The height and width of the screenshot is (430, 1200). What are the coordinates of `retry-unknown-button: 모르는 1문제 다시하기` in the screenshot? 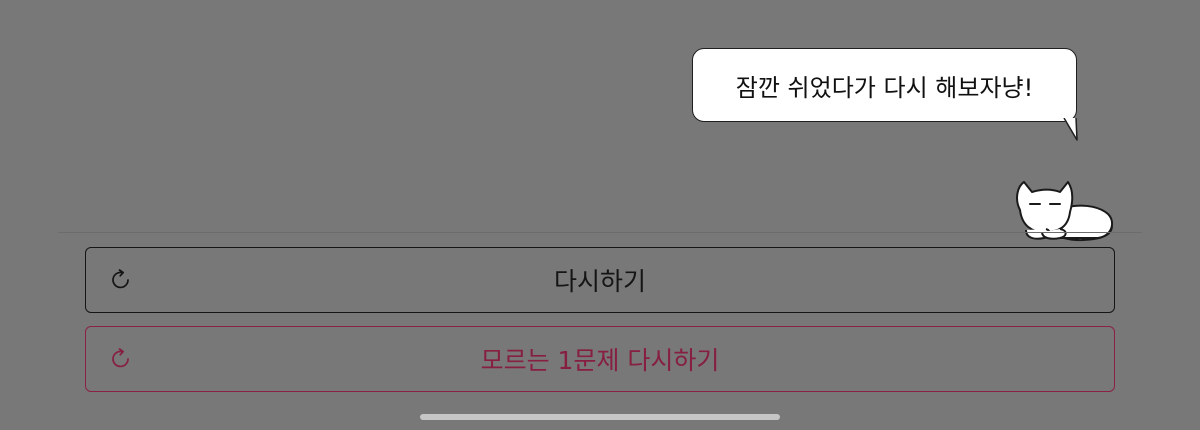 It's located at (600, 359).